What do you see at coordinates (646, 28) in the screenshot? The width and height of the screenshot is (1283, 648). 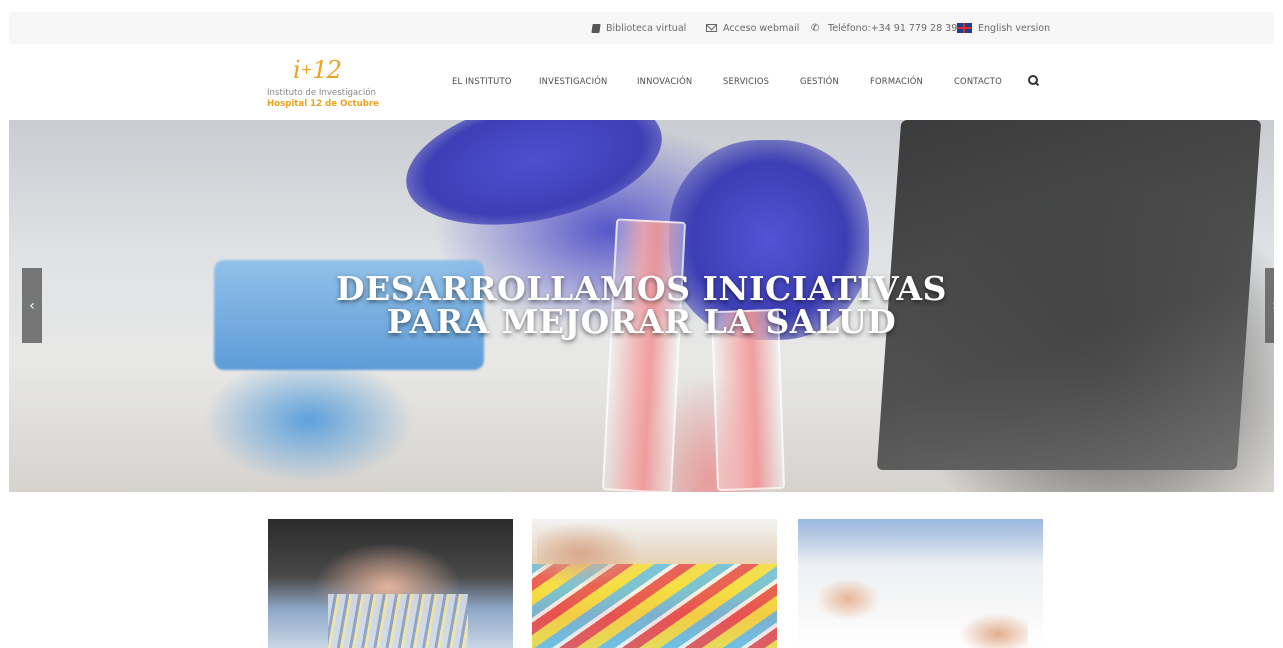 I see `biblioteca-virtual-label: Biblioteca virtual` at bounding box center [646, 28].